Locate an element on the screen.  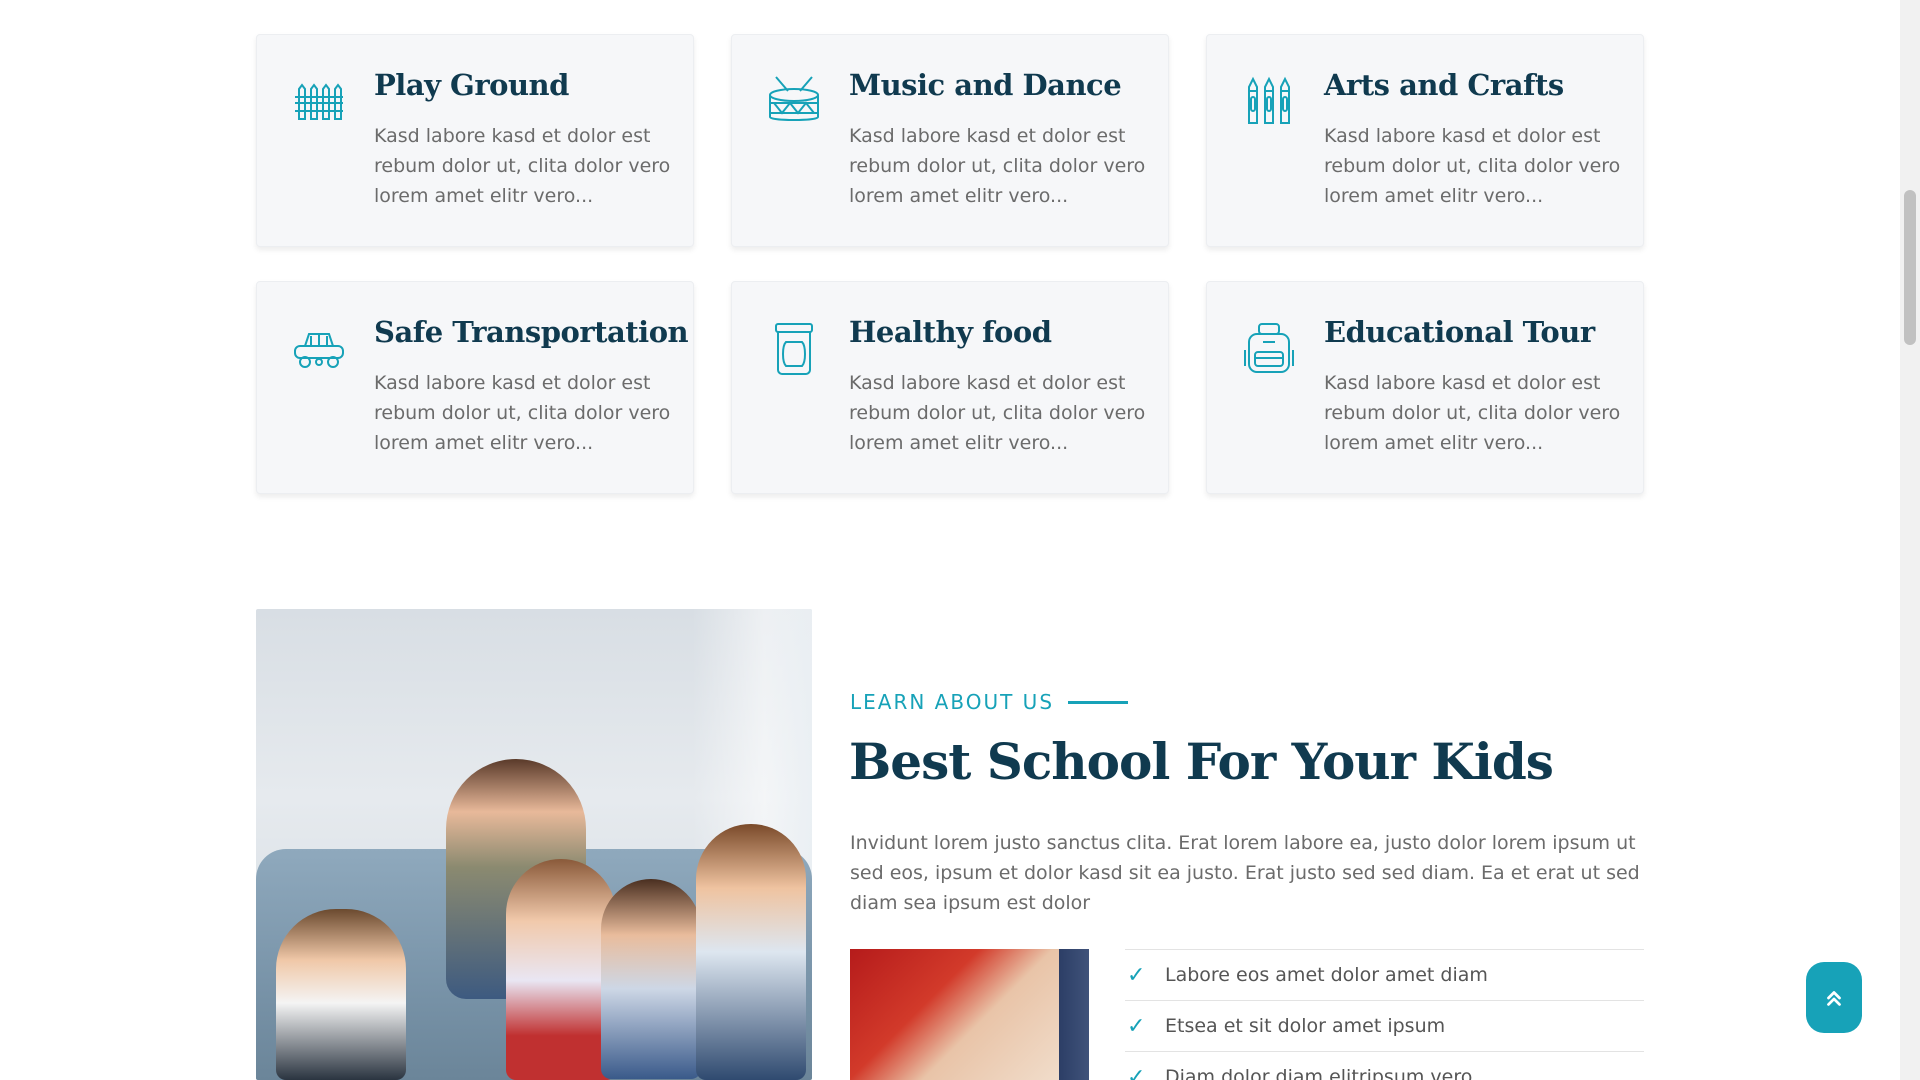
list-item: ✓ Etsea et sit dolor amet ipsum is located at coordinates (1384, 1025).